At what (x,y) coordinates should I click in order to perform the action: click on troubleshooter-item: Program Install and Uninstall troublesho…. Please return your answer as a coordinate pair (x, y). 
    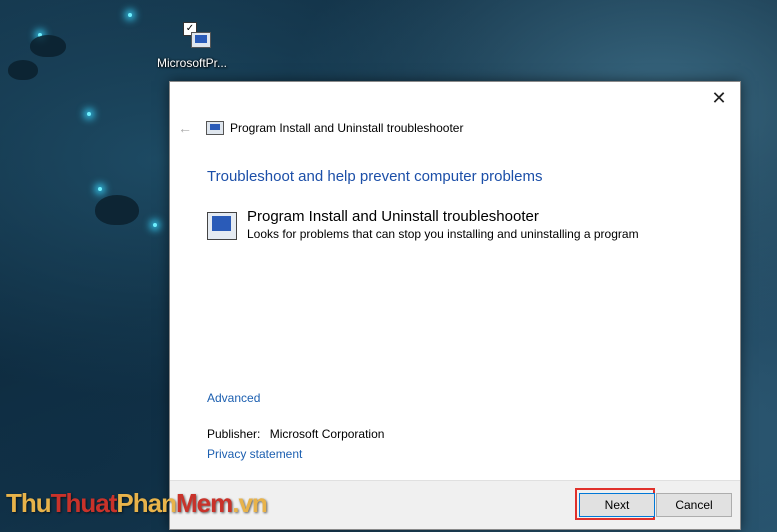
    Looking at the image, I should click on (423, 224).